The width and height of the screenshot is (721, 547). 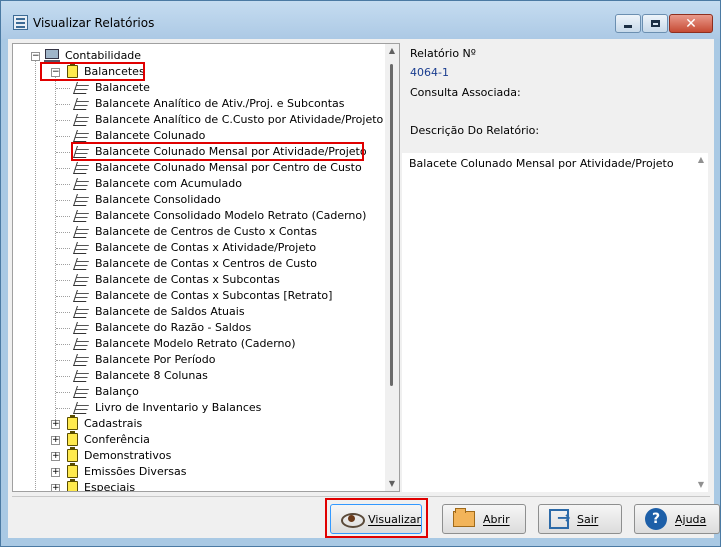 I want to click on minimize-button, so click(x=628, y=23).